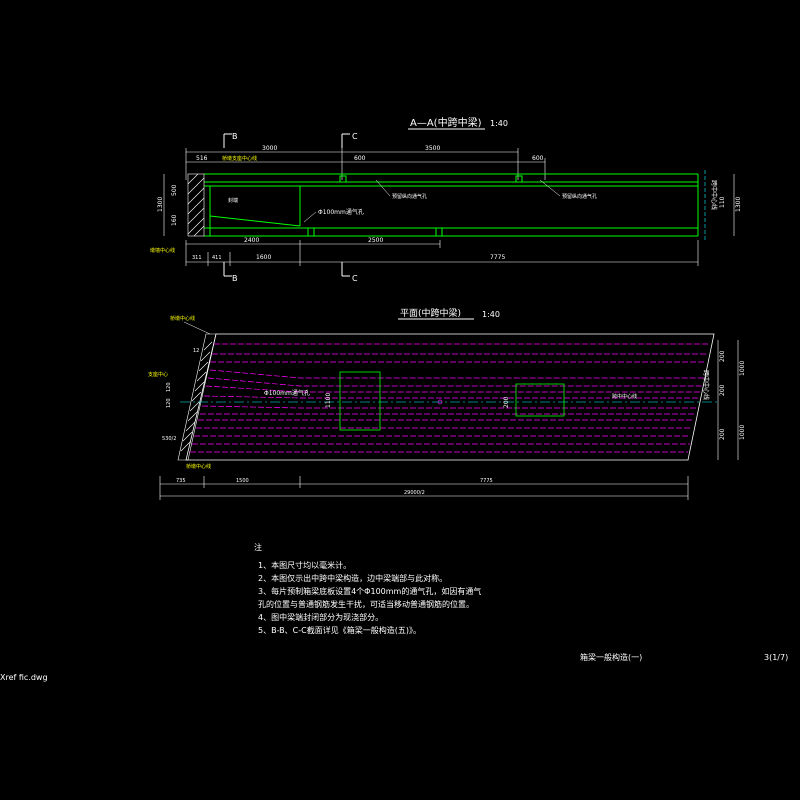  I want to click on plan-pier-line: 桥墩中心线, so click(182, 318).